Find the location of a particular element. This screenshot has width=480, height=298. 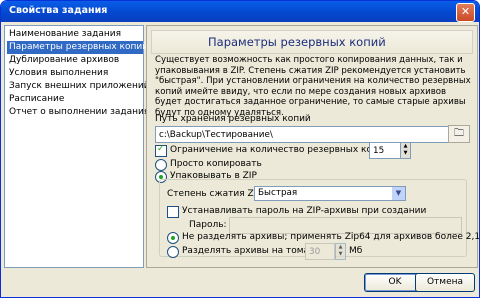

sidebar-item-archive-duplication: Дублирование архивов is located at coordinates (75, 60).